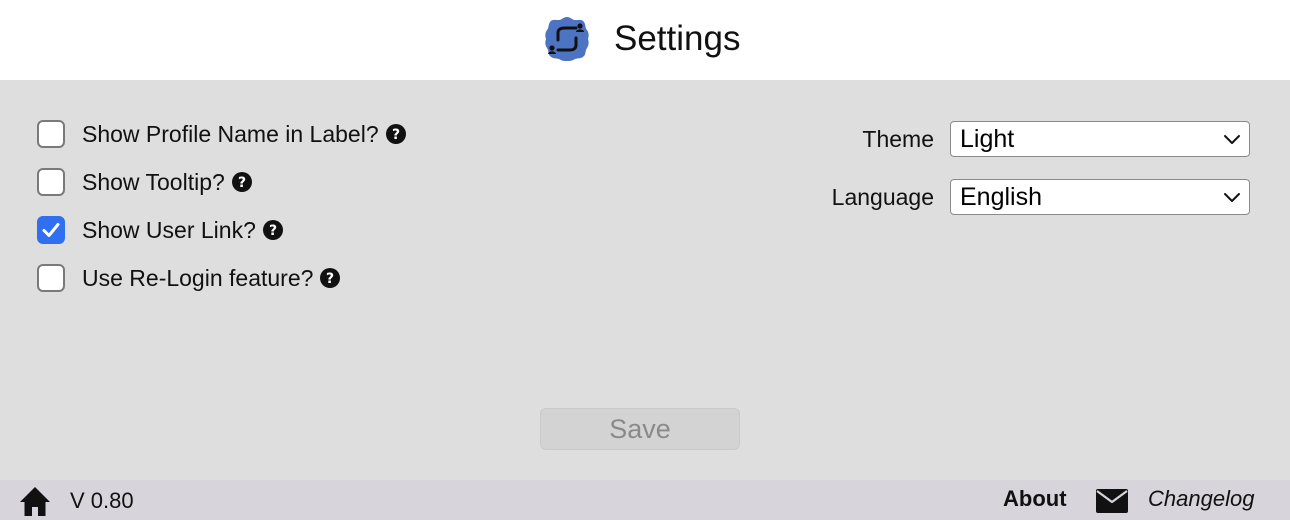 This screenshot has height=520, width=1290. I want to click on option-show-user-link: Show User Link? ?, so click(160, 230).